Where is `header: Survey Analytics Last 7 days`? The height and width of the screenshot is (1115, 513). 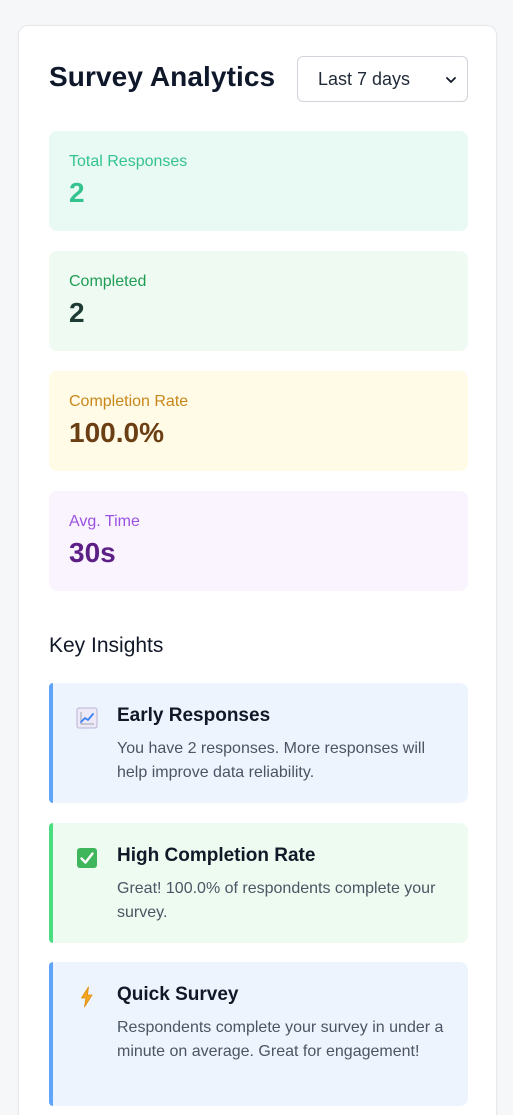
header: Survey Analytics Last 7 days is located at coordinates (258, 79).